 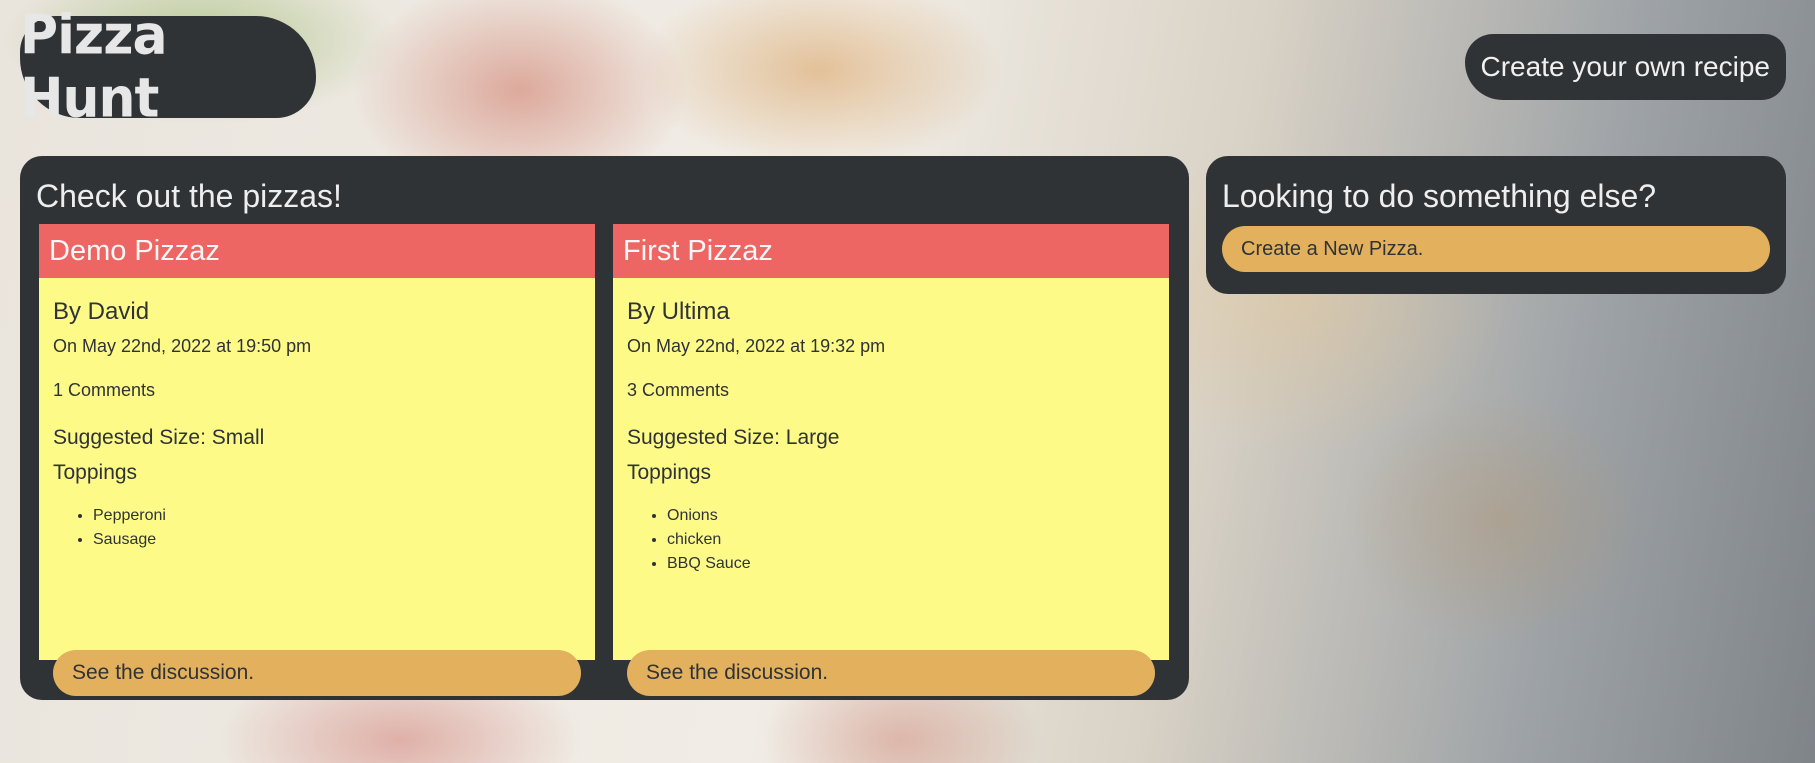 I want to click on pizza-card-toppings: Pepperoni Sausage, so click(x=109, y=528).